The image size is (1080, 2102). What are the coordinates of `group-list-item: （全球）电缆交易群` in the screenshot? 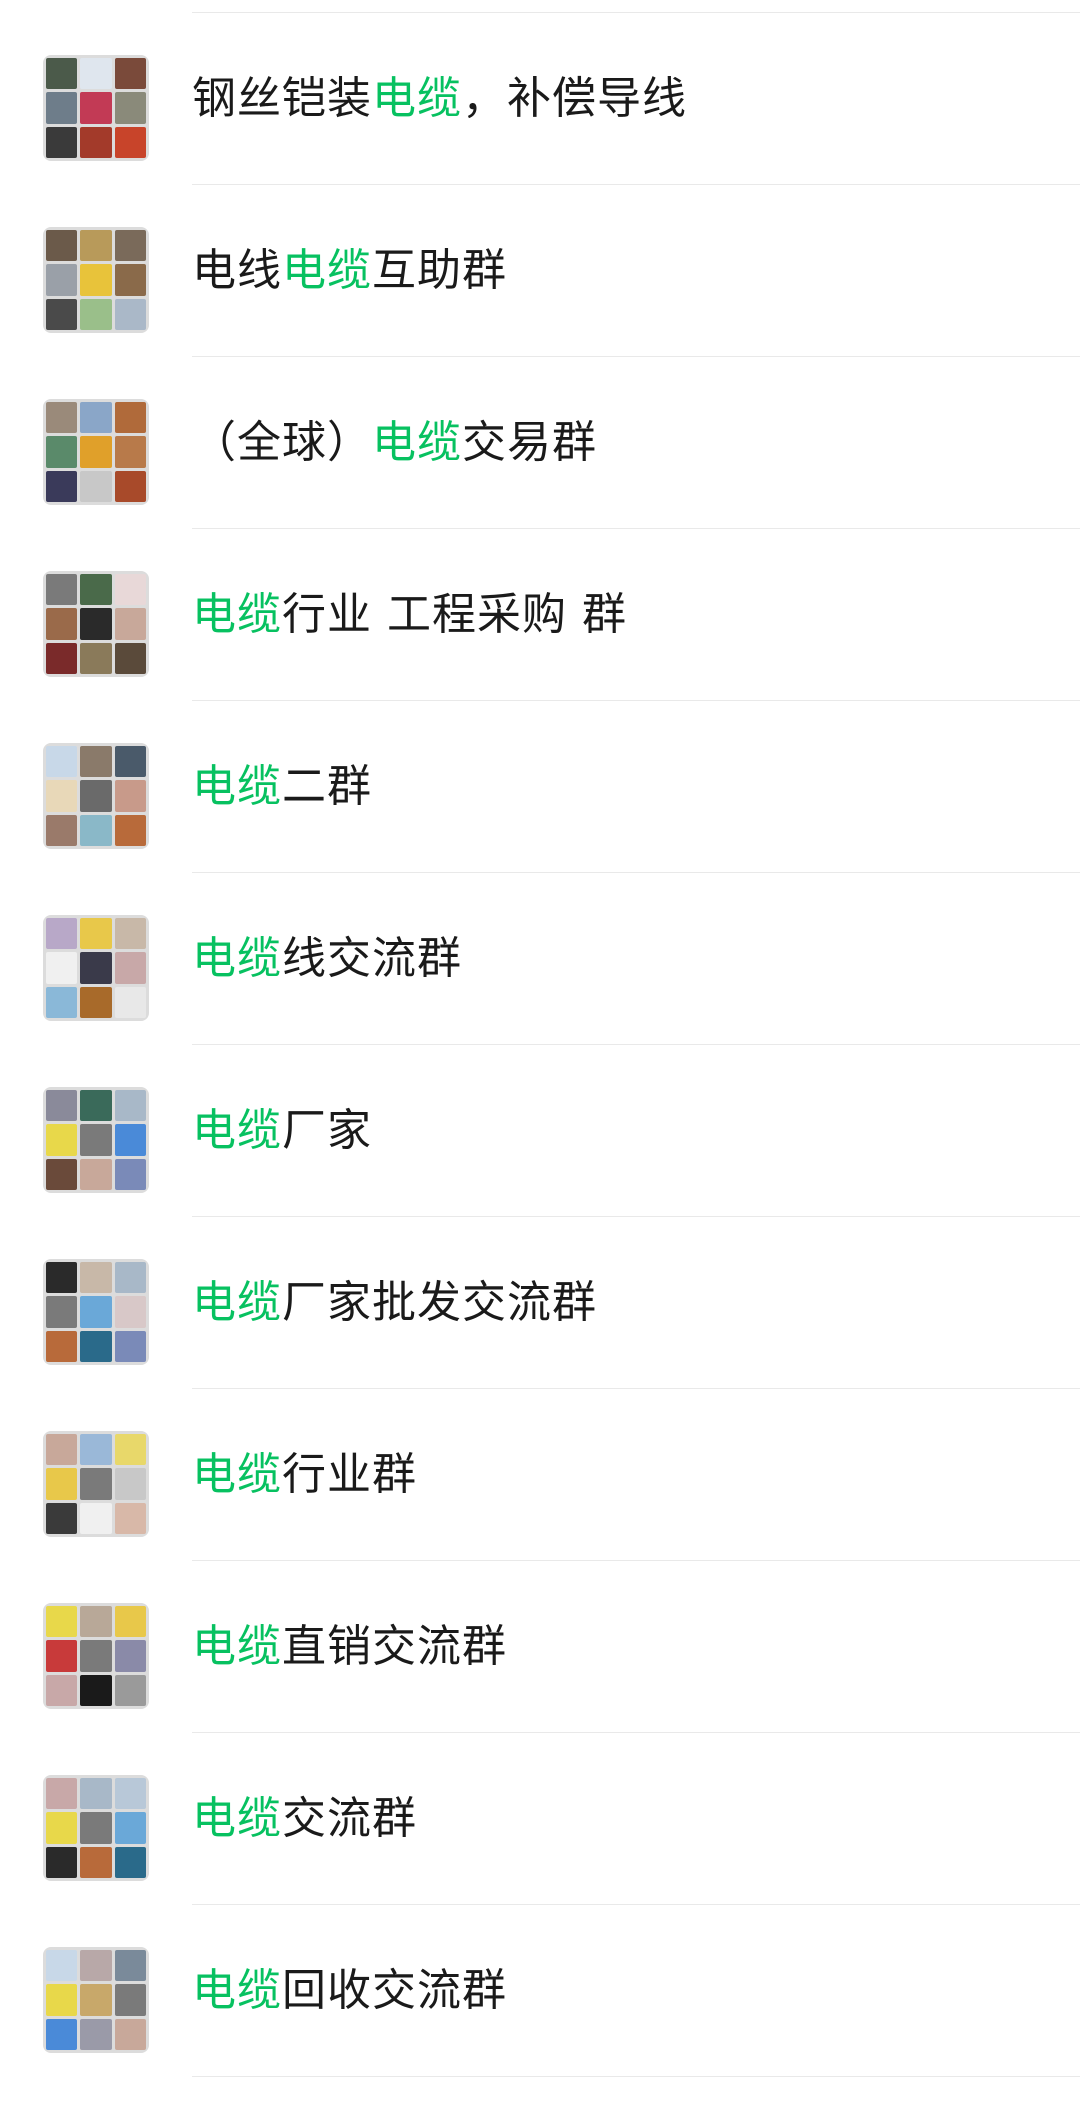 It's located at (540, 443).